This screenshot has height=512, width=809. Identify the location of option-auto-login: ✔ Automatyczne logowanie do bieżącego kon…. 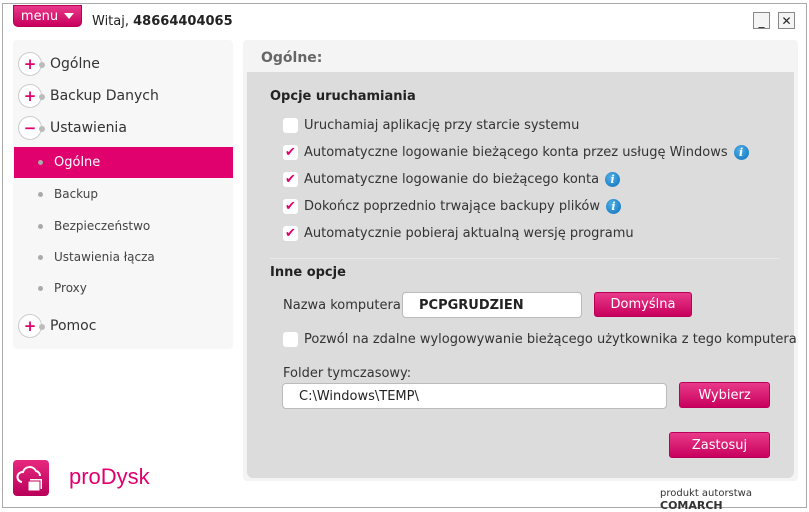
(452, 179).